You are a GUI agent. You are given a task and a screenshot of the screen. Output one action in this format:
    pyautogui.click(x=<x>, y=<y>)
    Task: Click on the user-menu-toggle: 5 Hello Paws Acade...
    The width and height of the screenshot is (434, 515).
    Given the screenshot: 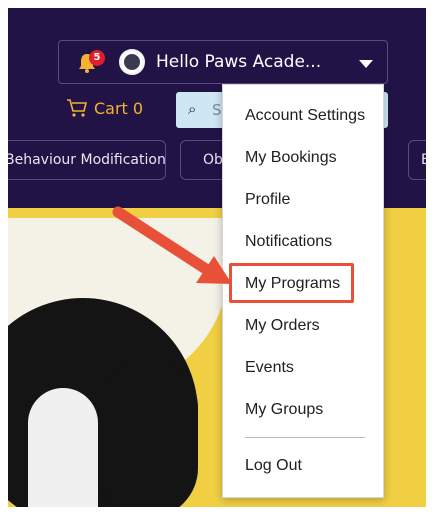 What is the action you would take?
    pyautogui.click(x=223, y=62)
    